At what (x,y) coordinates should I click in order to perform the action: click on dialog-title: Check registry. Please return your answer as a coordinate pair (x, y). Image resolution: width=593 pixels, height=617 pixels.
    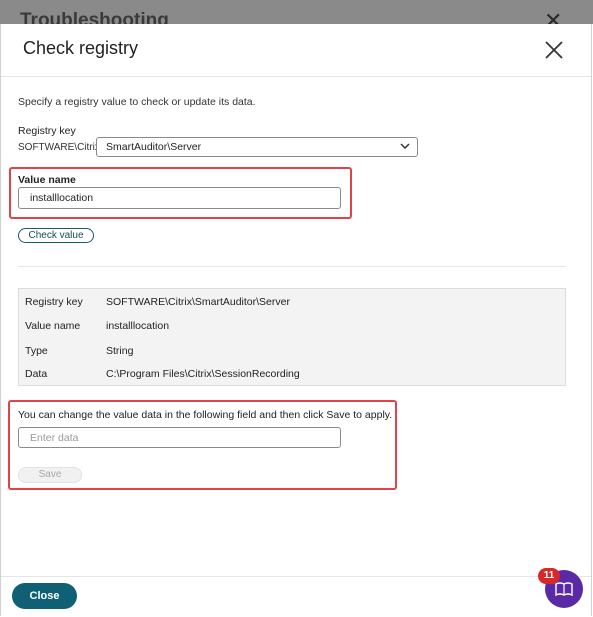
    Looking at the image, I should click on (81, 48).